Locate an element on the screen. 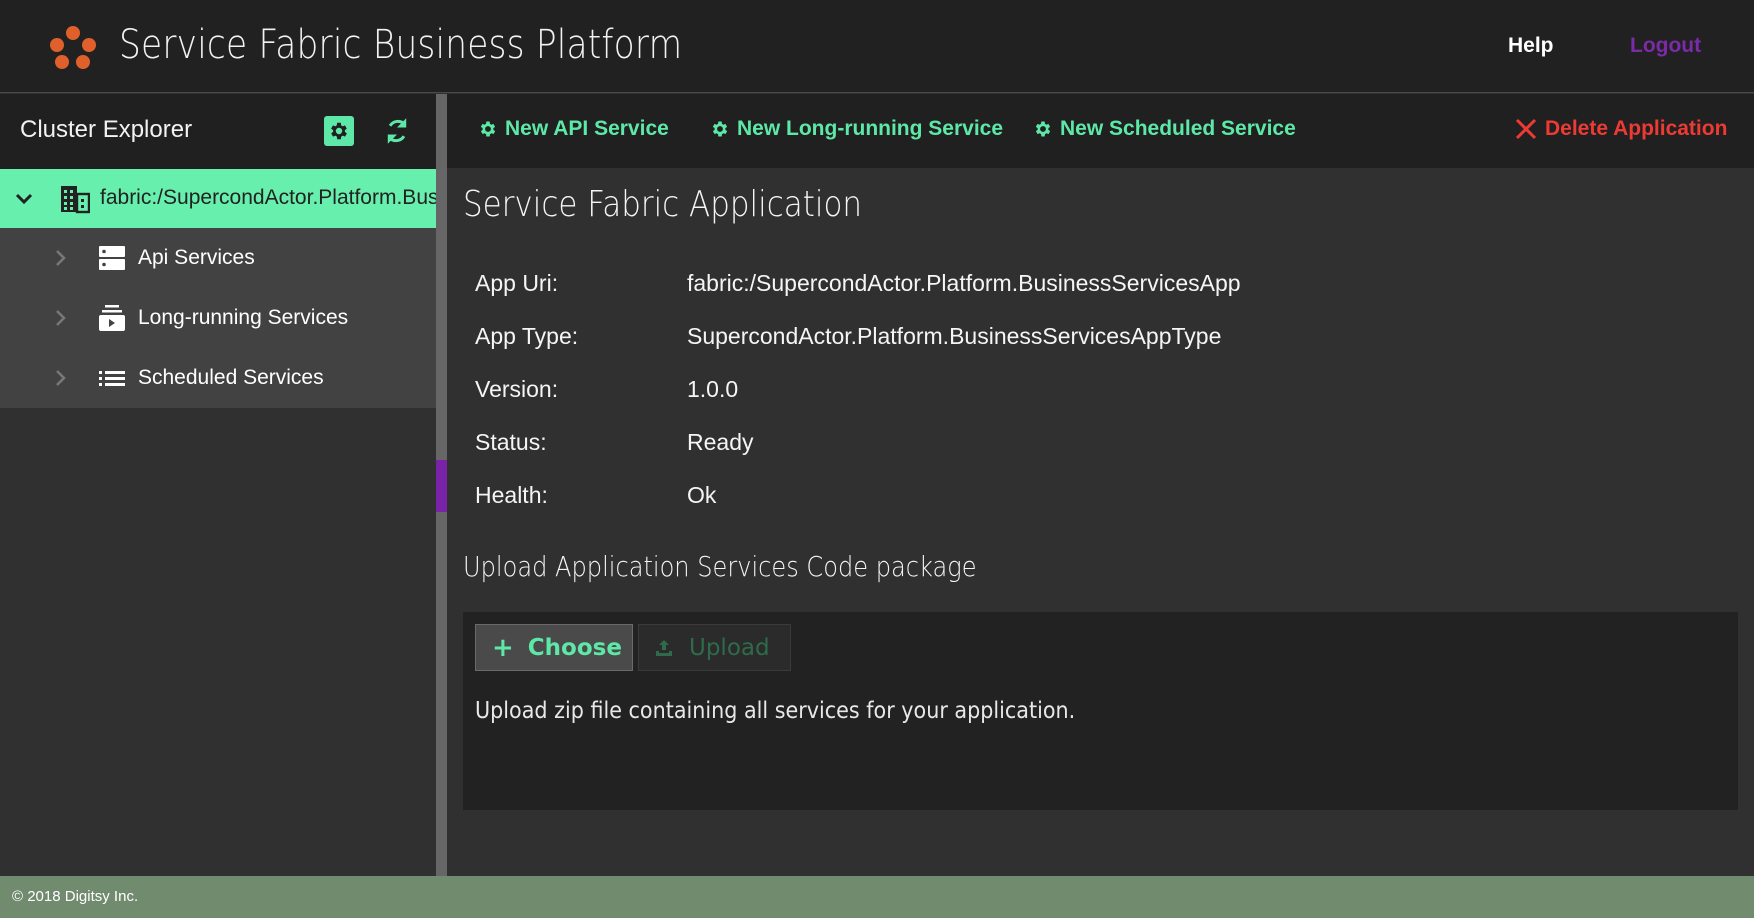  new-api-service-button: New API Service is located at coordinates (573, 129).